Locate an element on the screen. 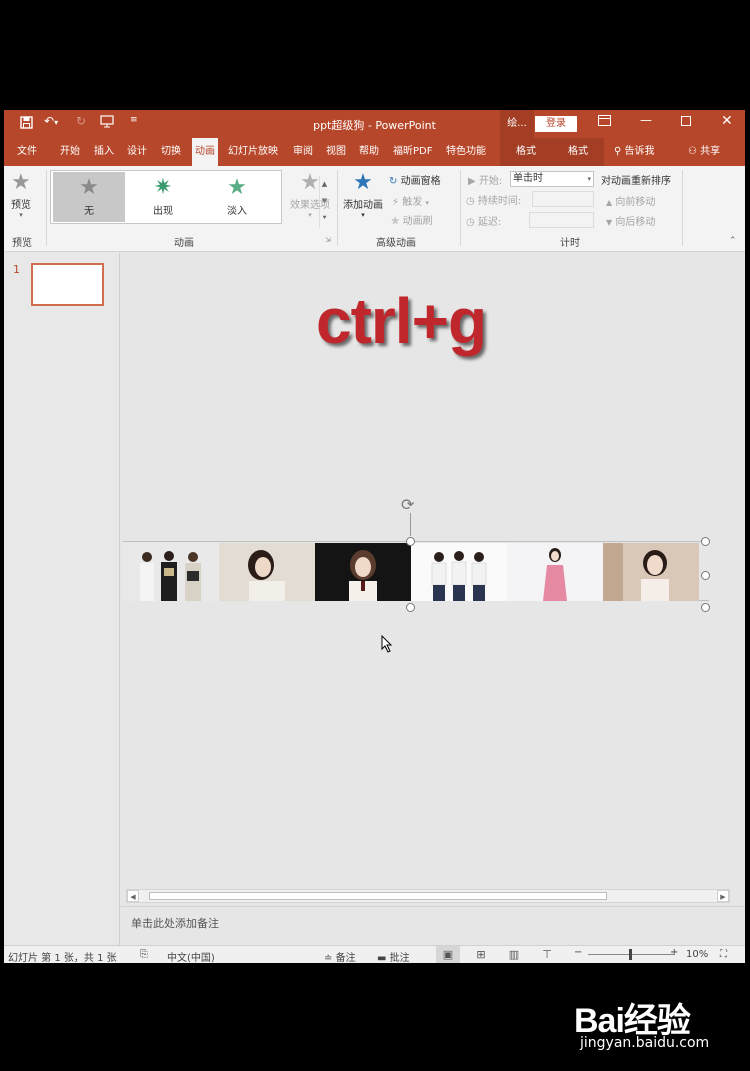  collapse-ribbon-icon: ⌃ is located at coordinates (733, 241).